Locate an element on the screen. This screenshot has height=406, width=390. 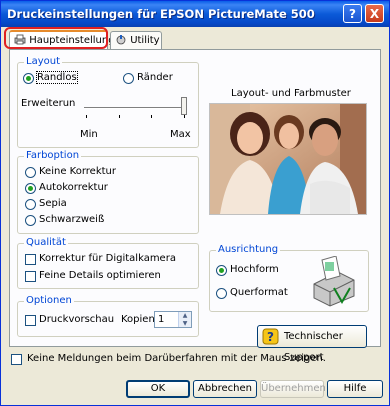
autokorrektur-label: Autokorrektur is located at coordinates (73, 187).